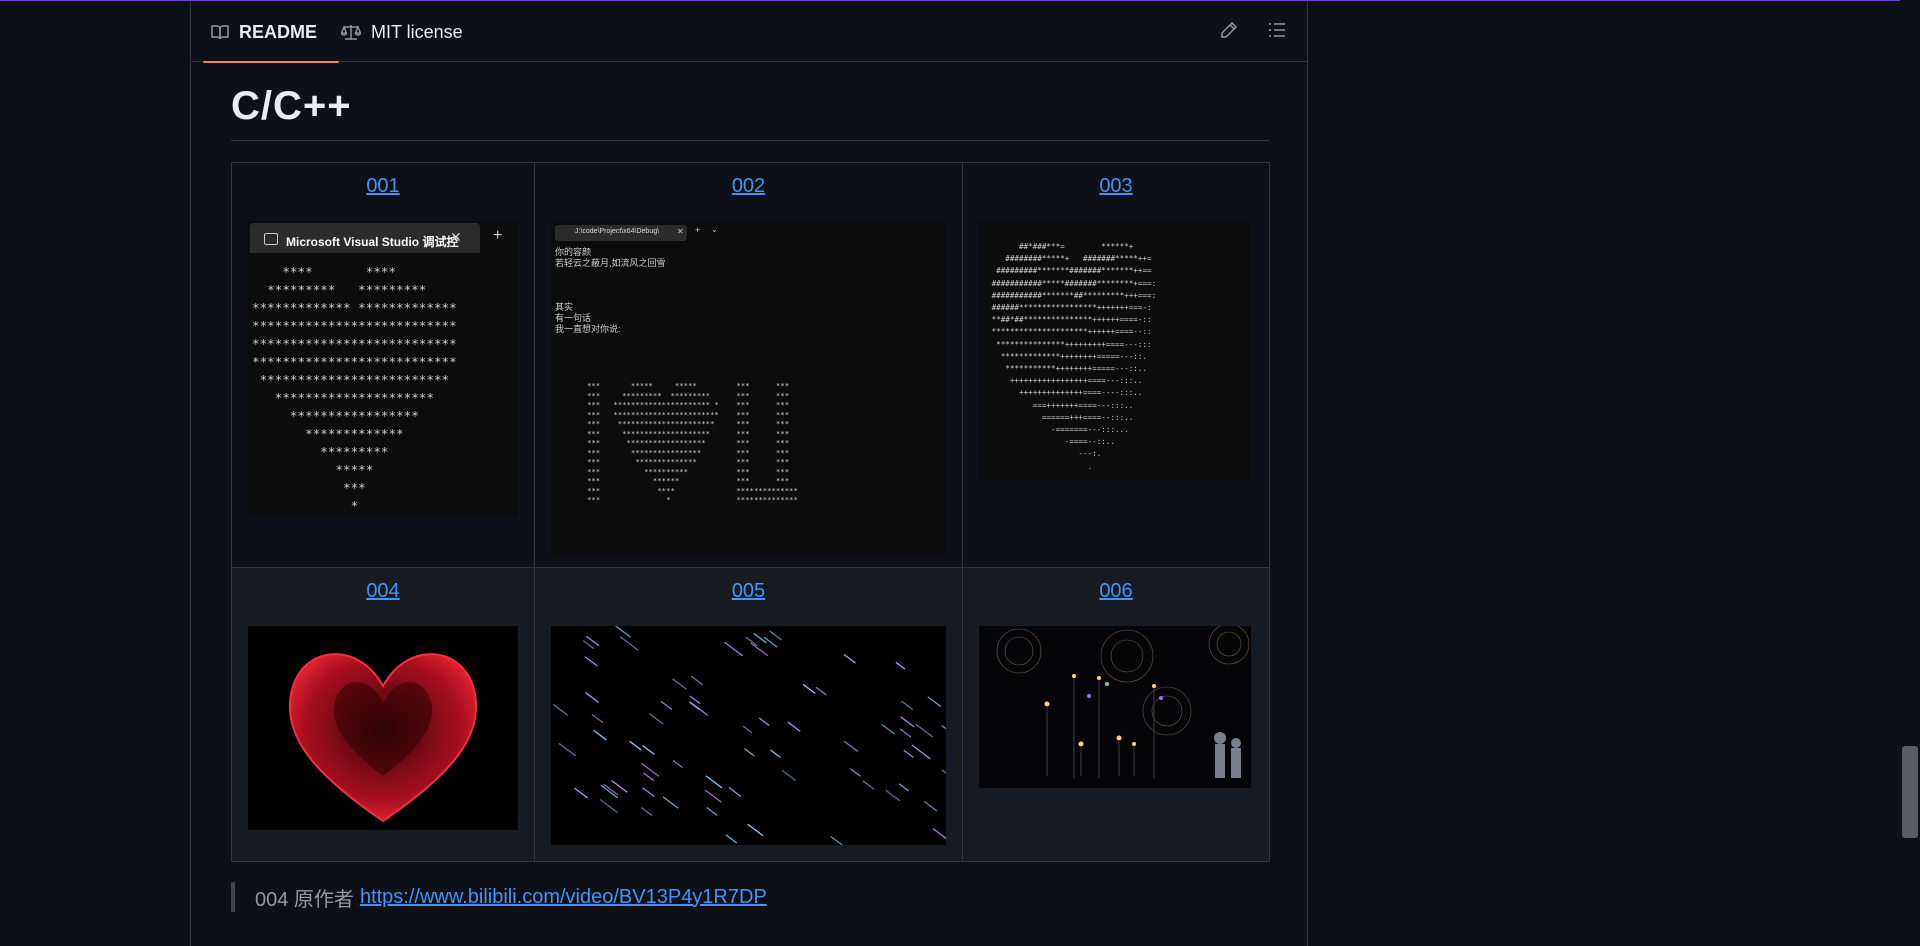 The height and width of the screenshot is (946, 1920). I want to click on link-001: 001, so click(383, 186).